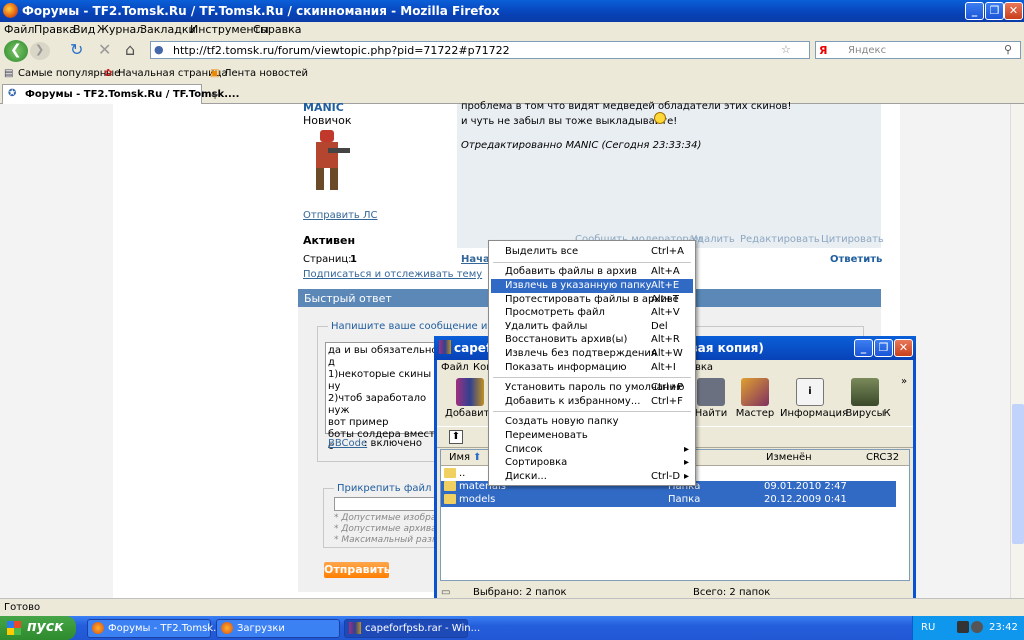 This screenshot has height=640, width=1024. What do you see at coordinates (863, 348) in the screenshot?
I see `winrar-minimize-button: _` at bounding box center [863, 348].